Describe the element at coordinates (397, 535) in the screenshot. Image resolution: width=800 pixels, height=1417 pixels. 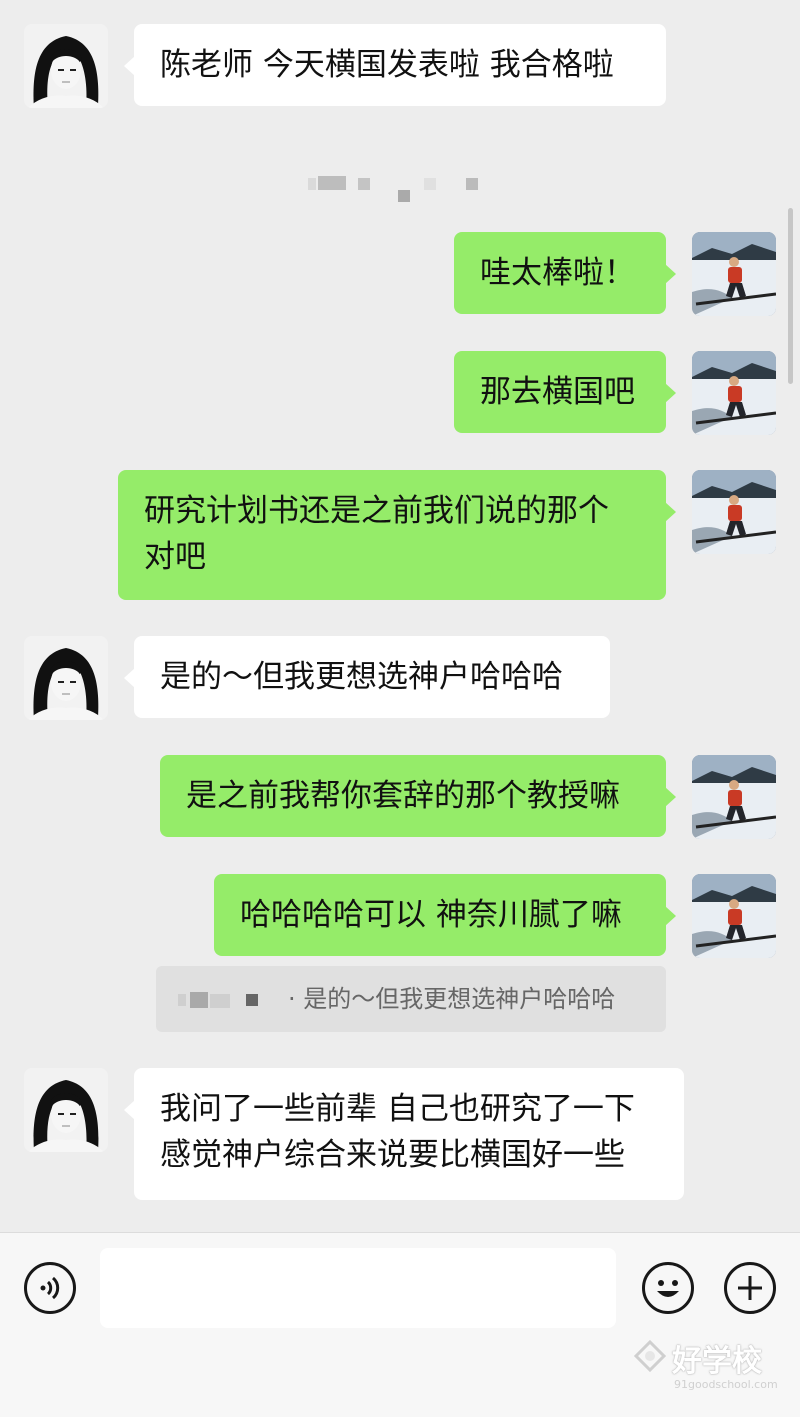
I see `outgoing-message-bubble: 研究计划书还是之前我们说的那个 对吧` at that location.